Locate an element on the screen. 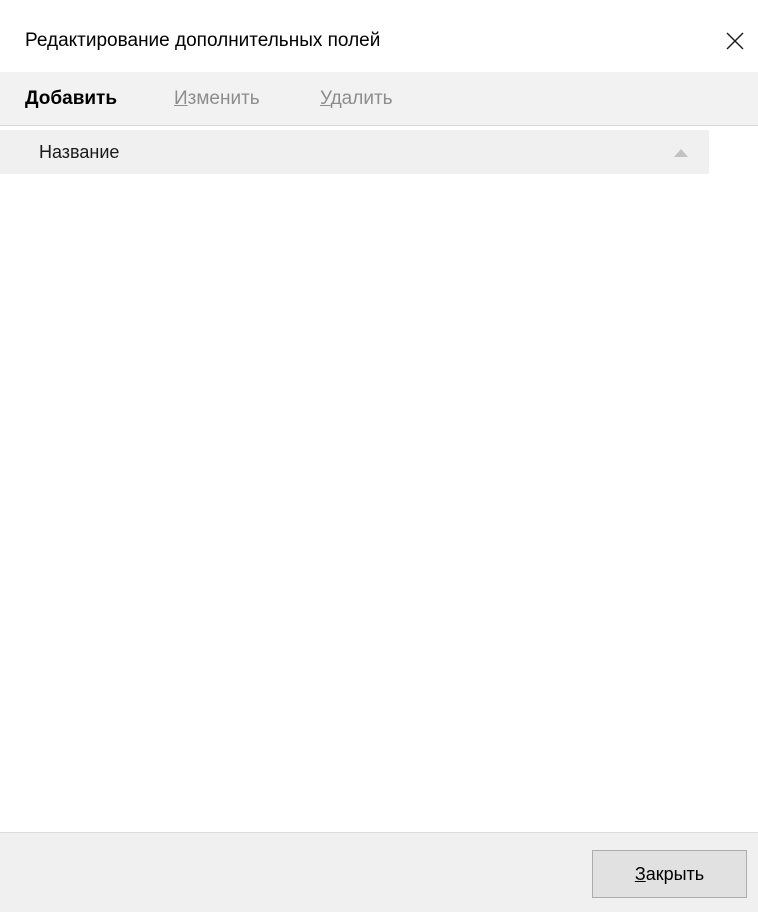 This screenshot has height=912, width=758. close-icon is located at coordinates (735, 41).